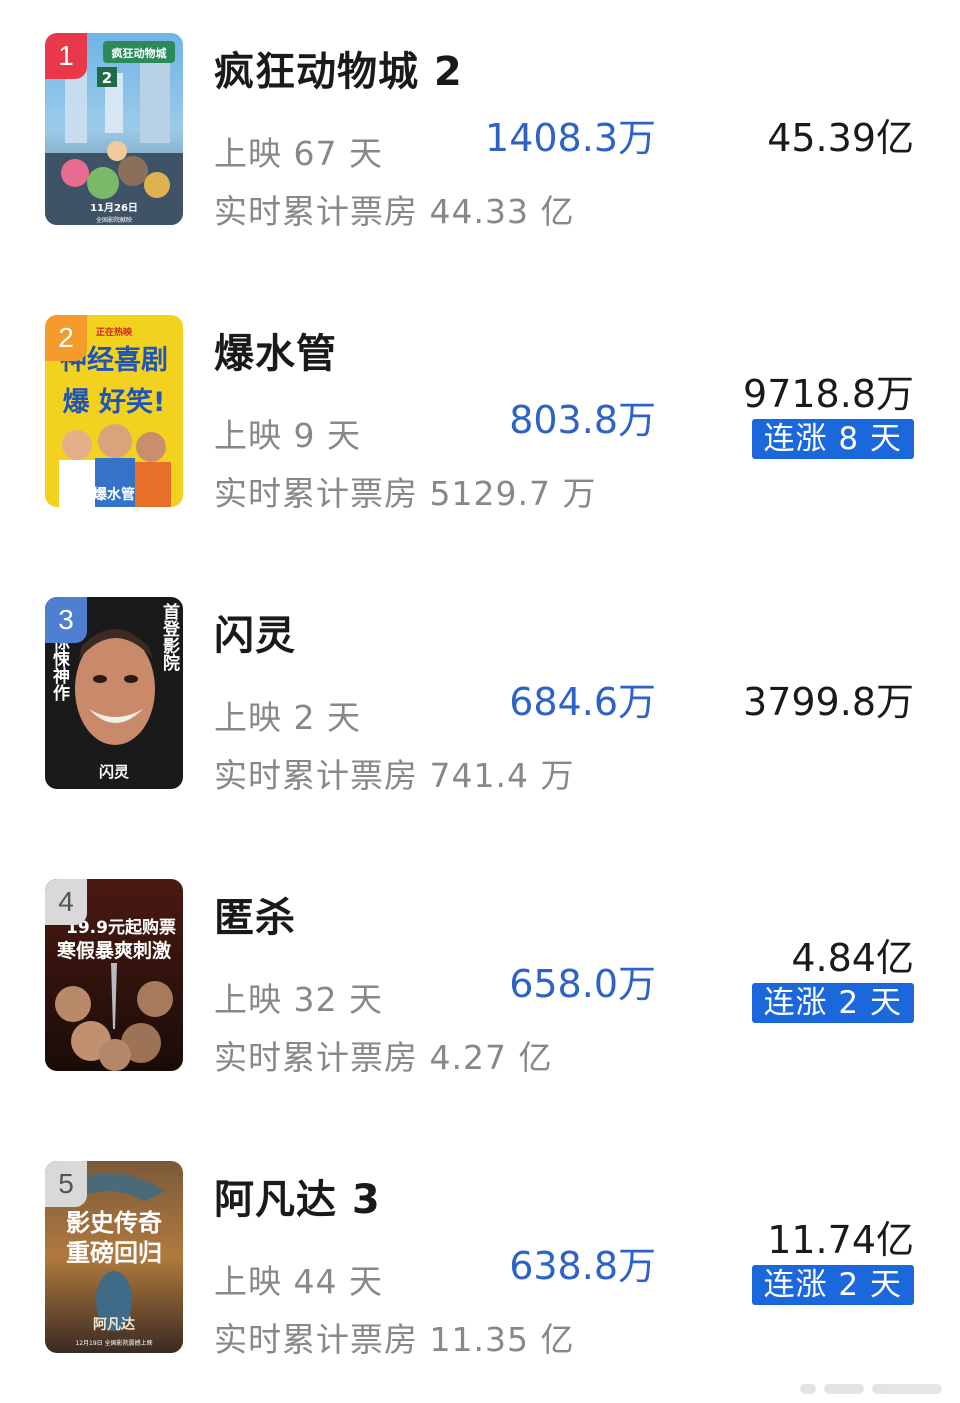 The height and width of the screenshot is (1403, 960). What do you see at coordinates (394, 775) in the screenshot?
I see `cumulative-box-office: 实时累计票房 741.4 万` at bounding box center [394, 775].